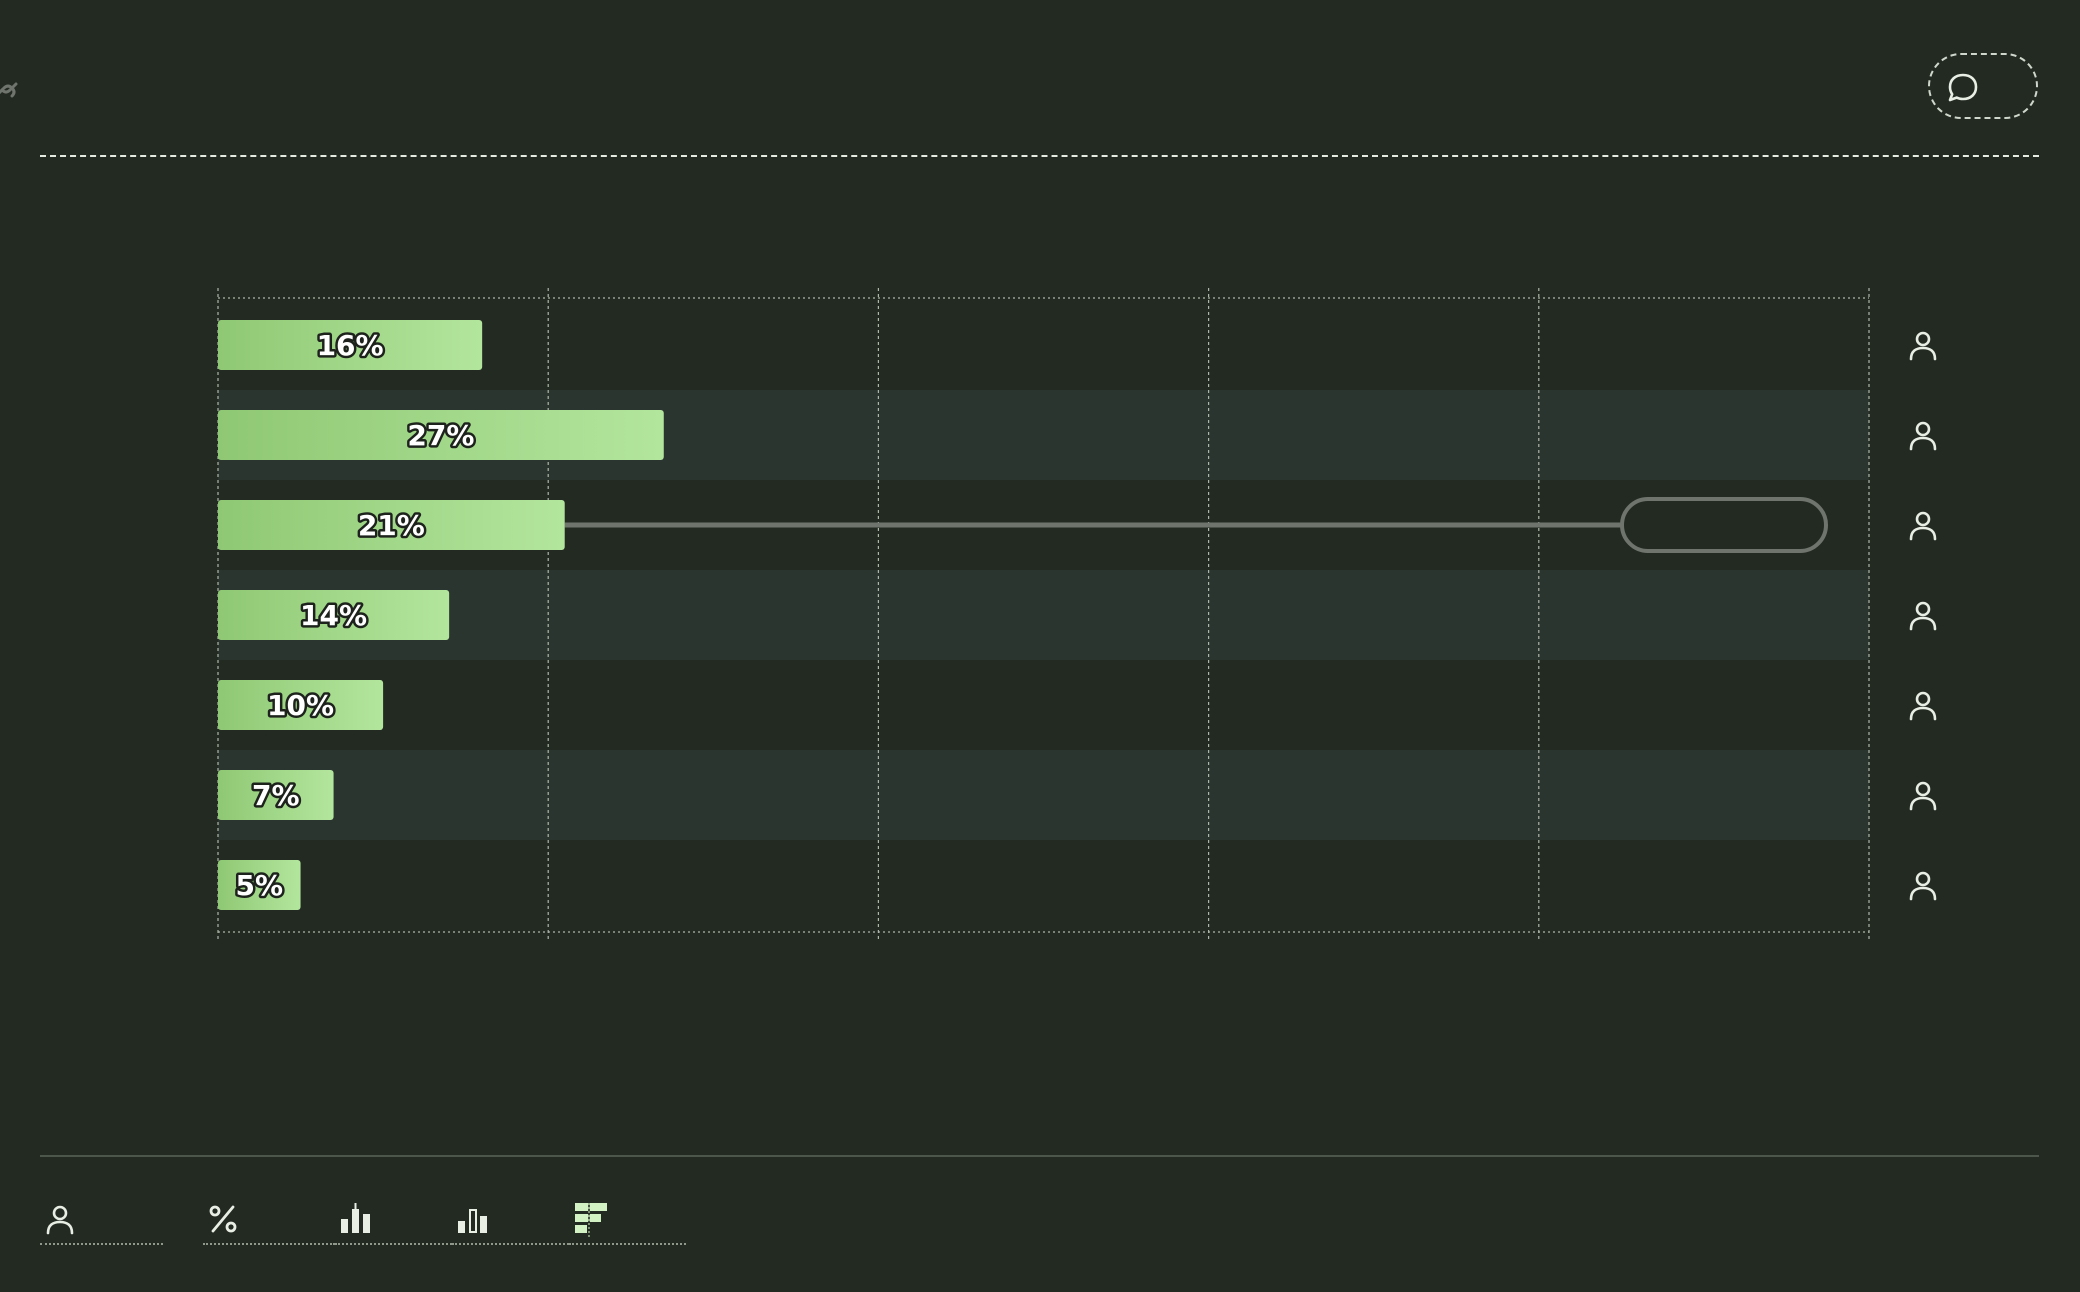 The height and width of the screenshot is (1292, 2080). What do you see at coordinates (223, 1219) in the screenshot?
I see `percent-icon` at bounding box center [223, 1219].